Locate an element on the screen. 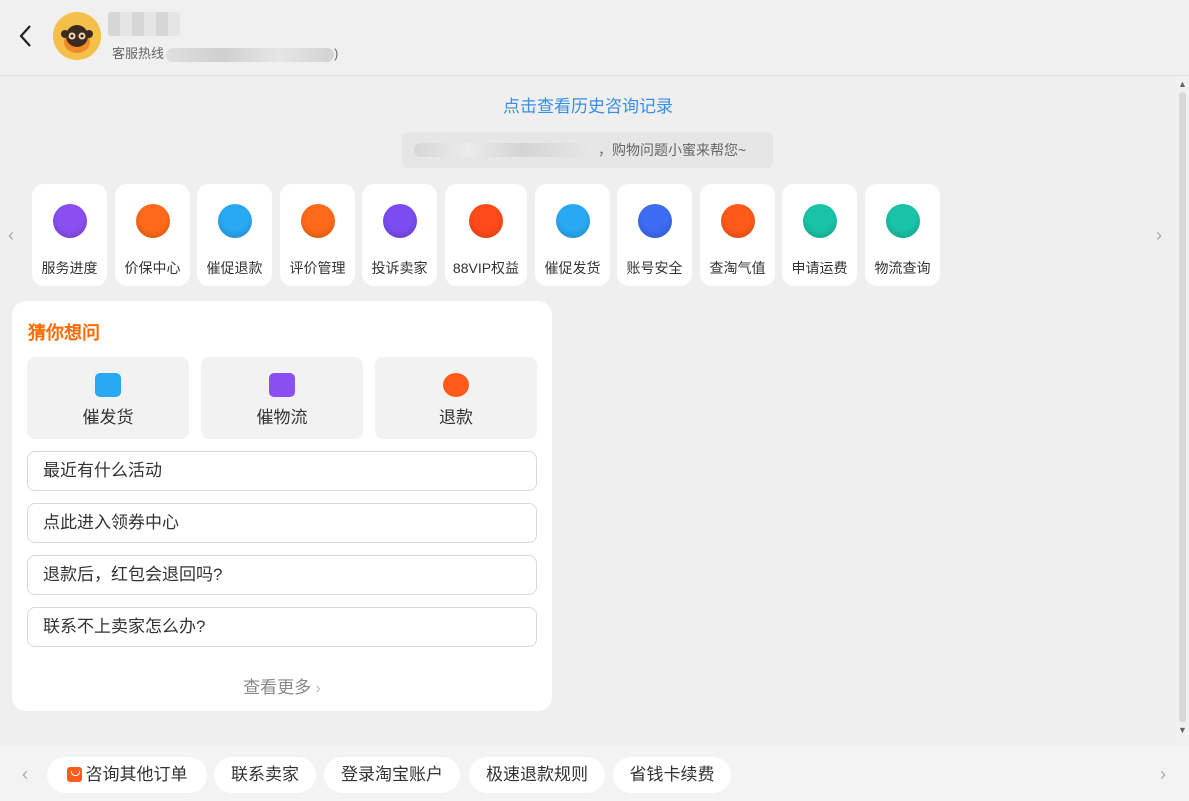 The width and height of the screenshot is (1189, 801). service-label: 查淘气值 is located at coordinates (737, 268).